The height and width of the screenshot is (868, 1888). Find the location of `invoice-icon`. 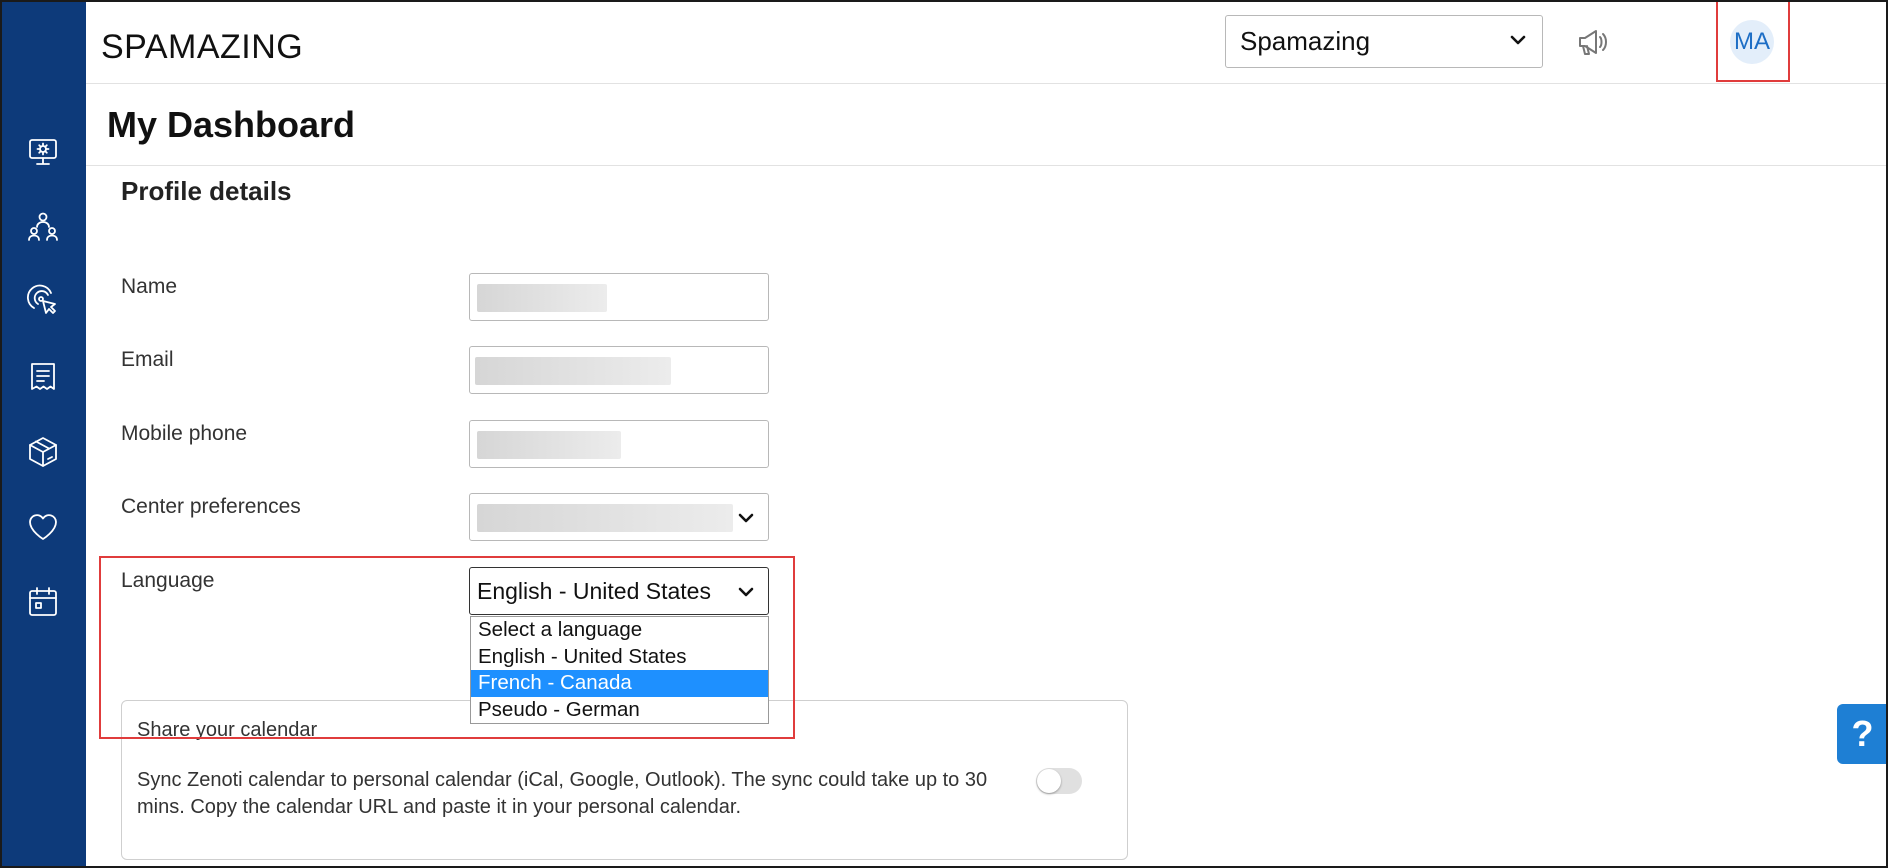

invoice-icon is located at coordinates (43, 377).